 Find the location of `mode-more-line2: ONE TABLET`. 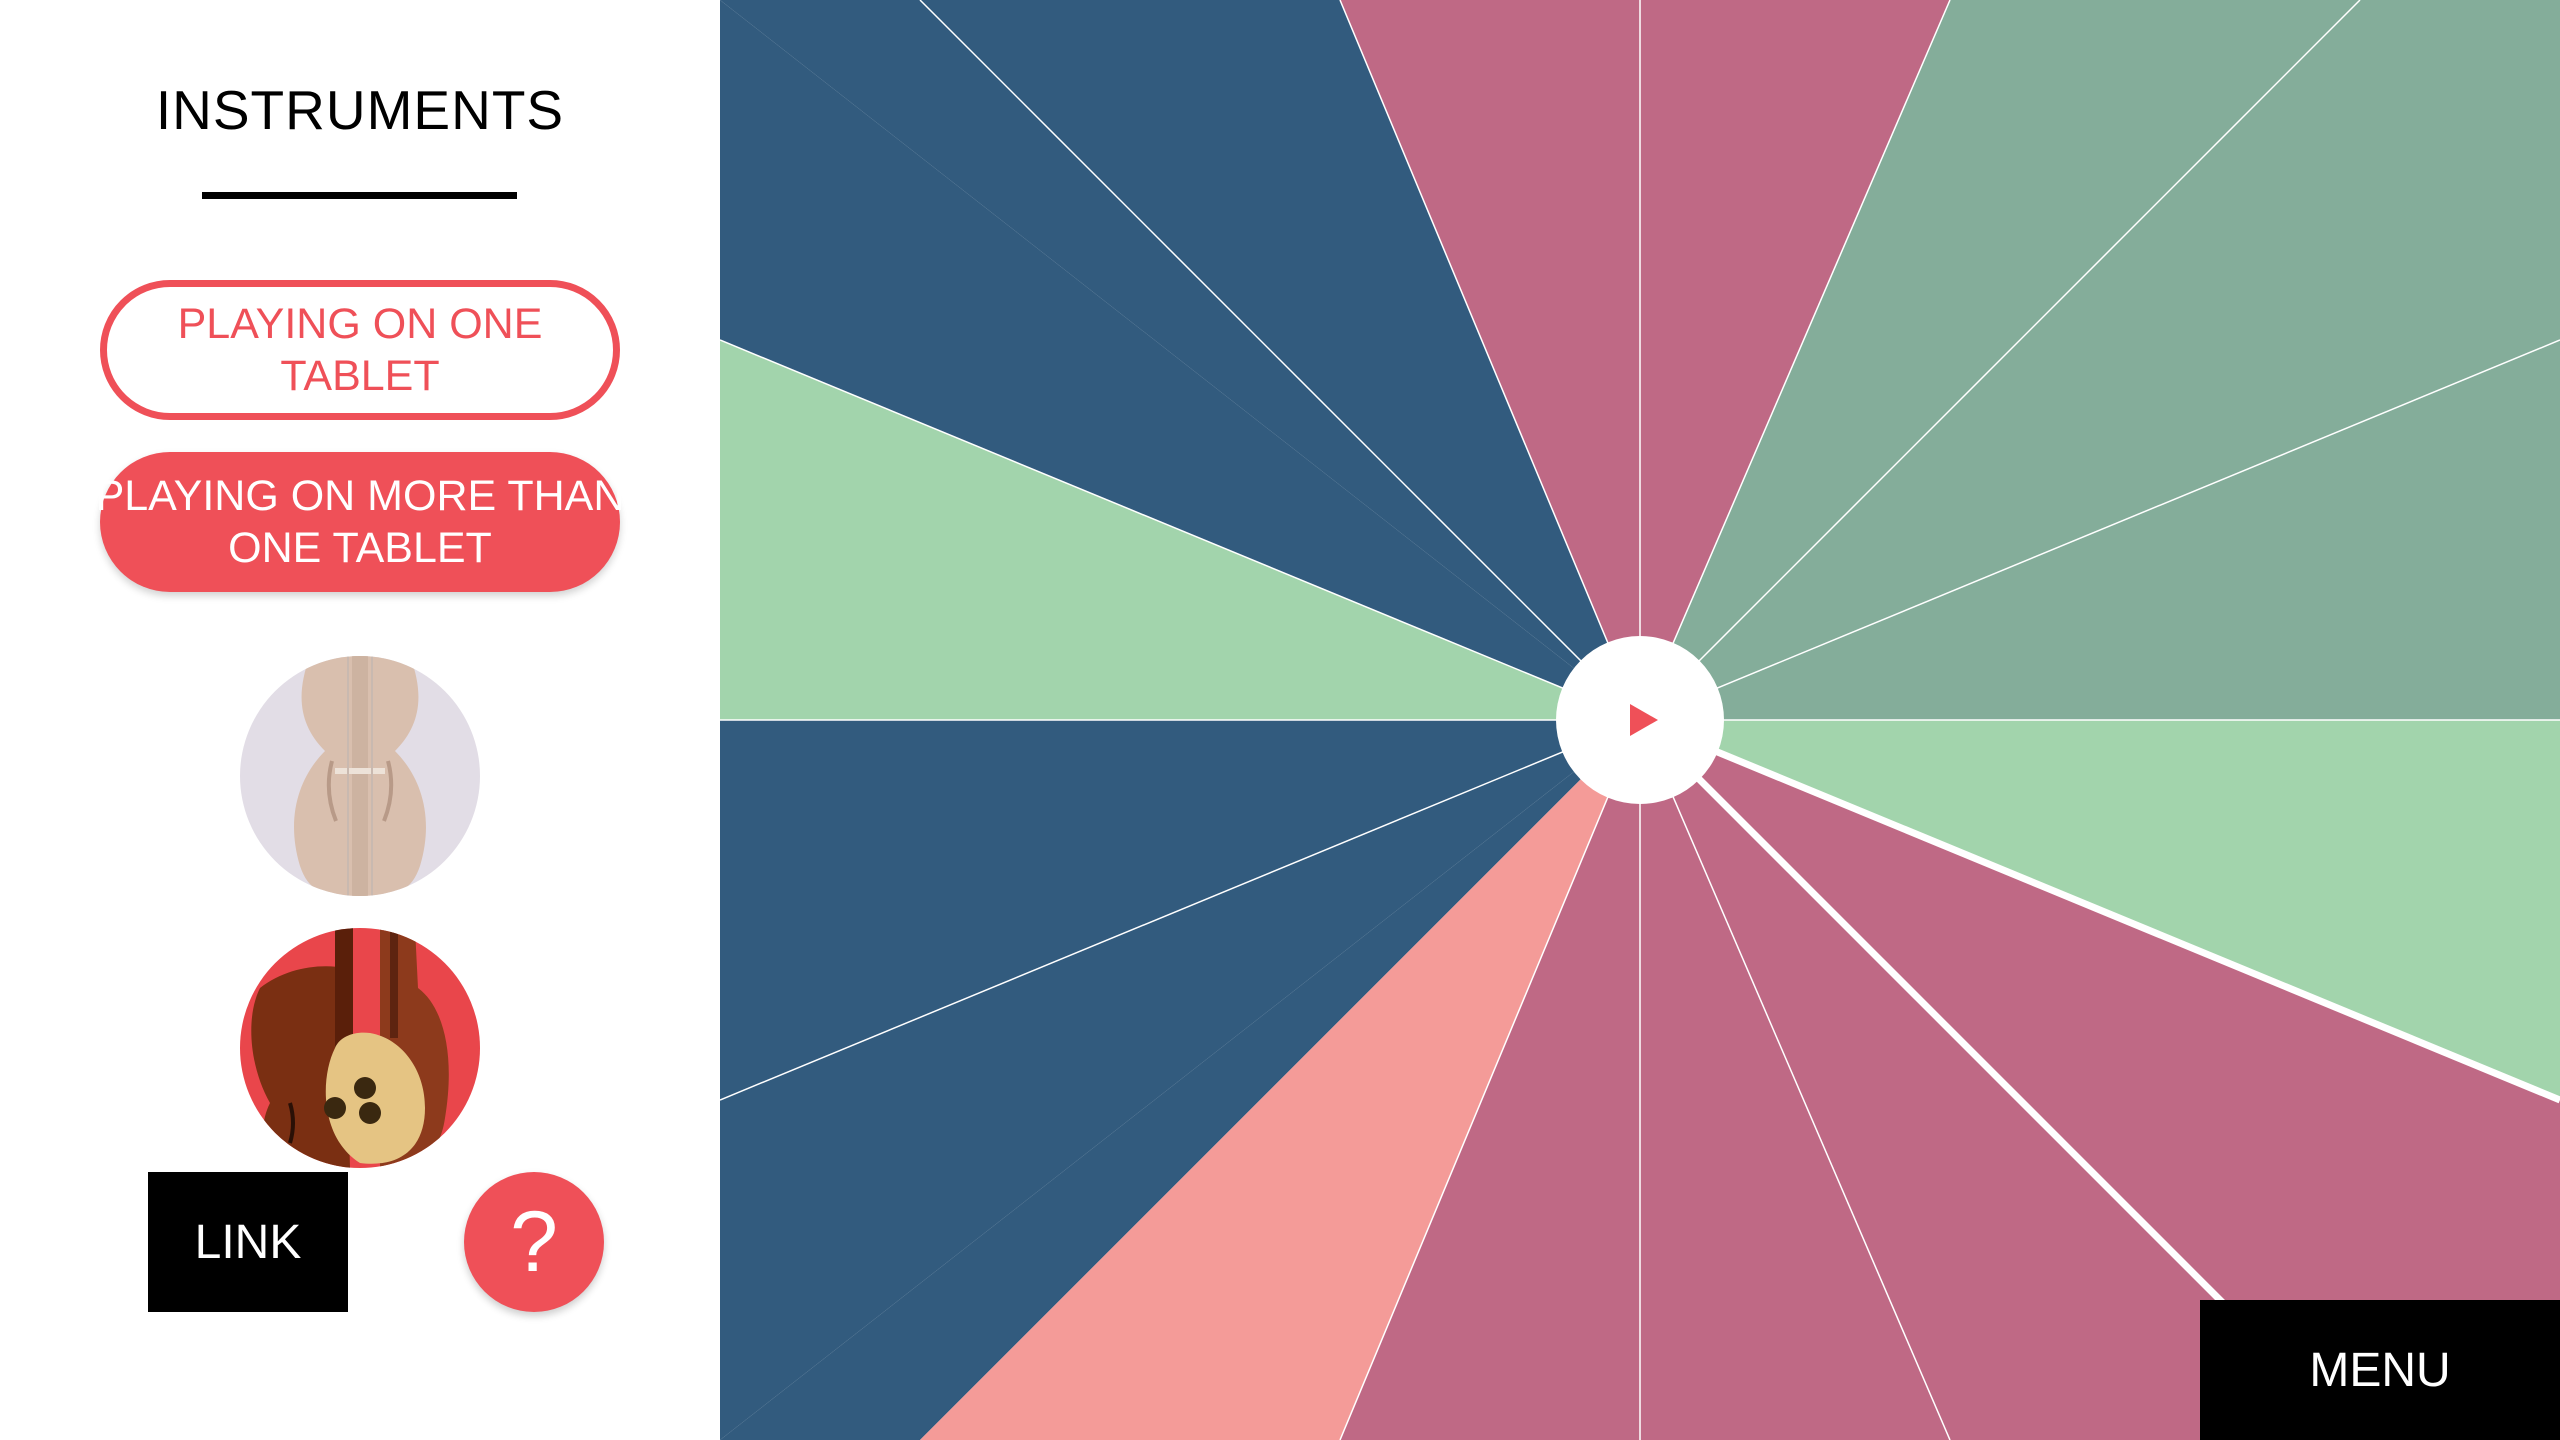

mode-more-line2: ONE TABLET is located at coordinates (360, 548).